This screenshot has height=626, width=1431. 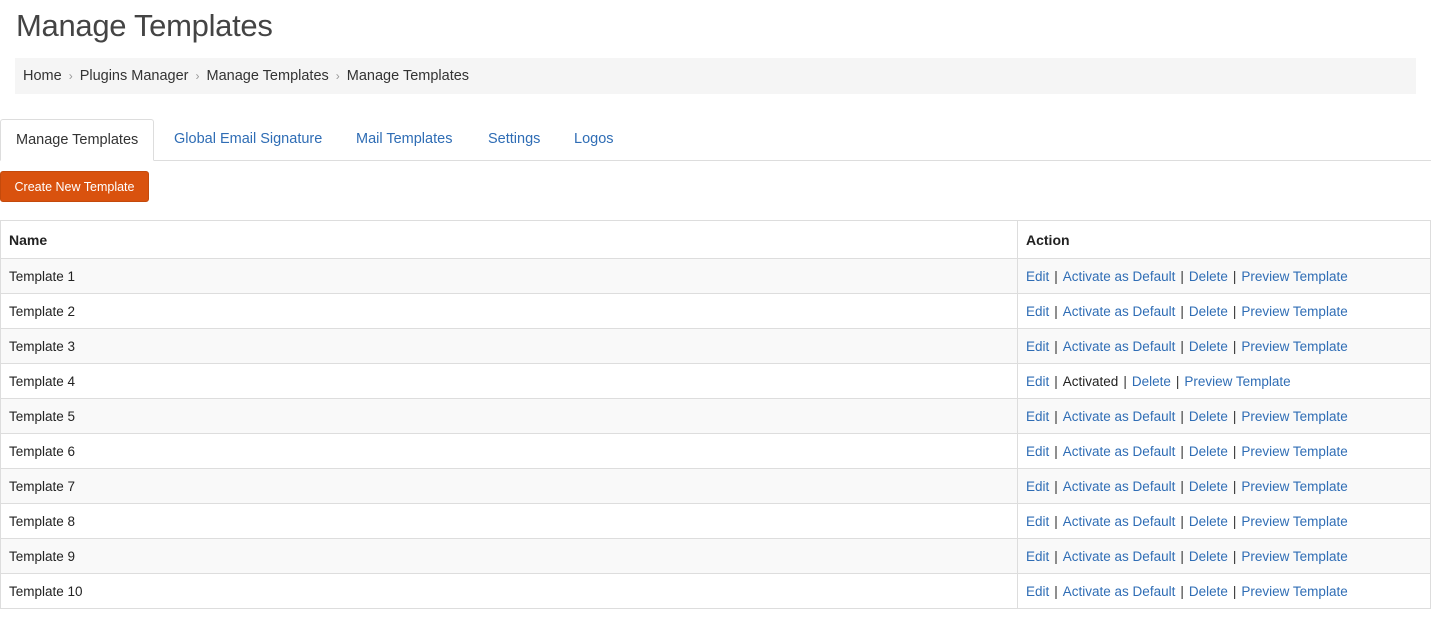 What do you see at coordinates (42, 76) in the screenshot?
I see `breadcrumb-item-home: Home` at bounding box center [42, 76].